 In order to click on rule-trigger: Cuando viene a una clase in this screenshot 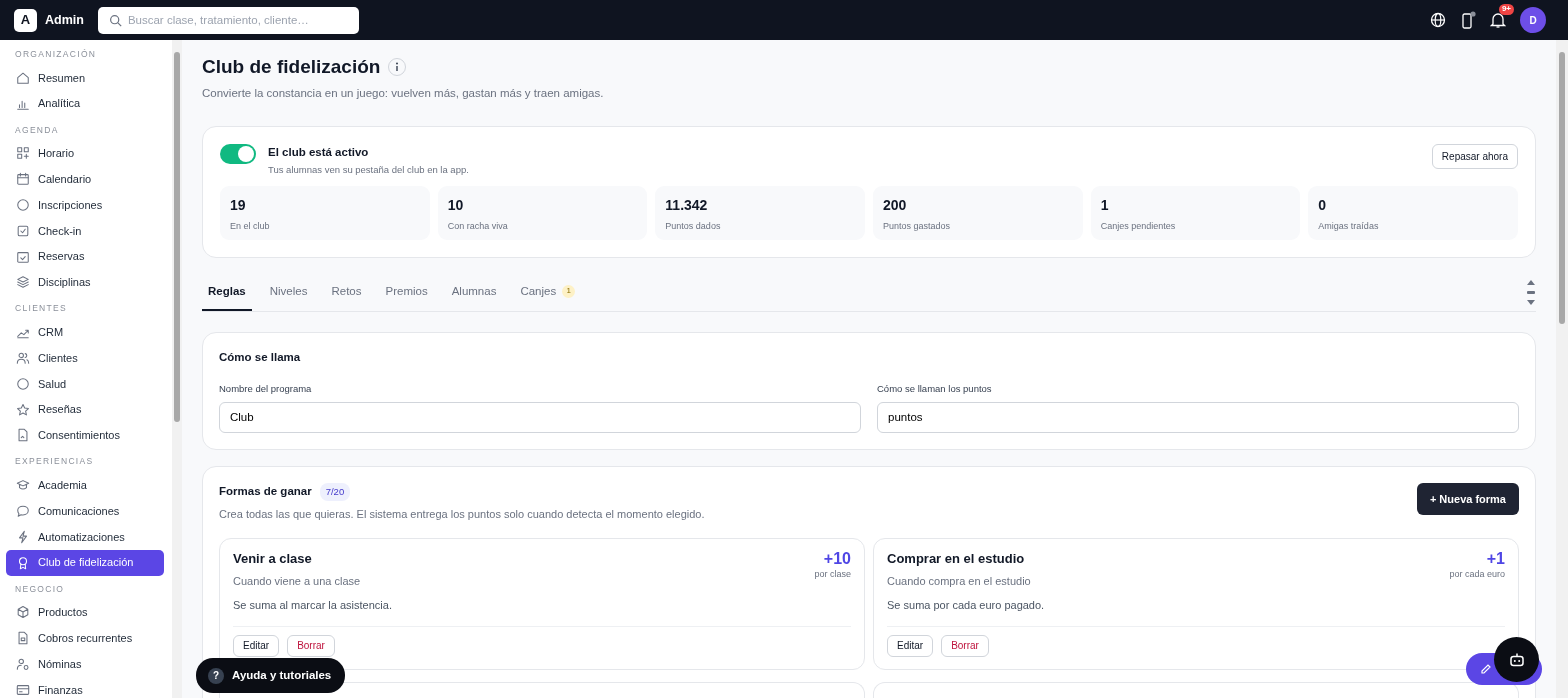, I will do `click(297, 581)`.